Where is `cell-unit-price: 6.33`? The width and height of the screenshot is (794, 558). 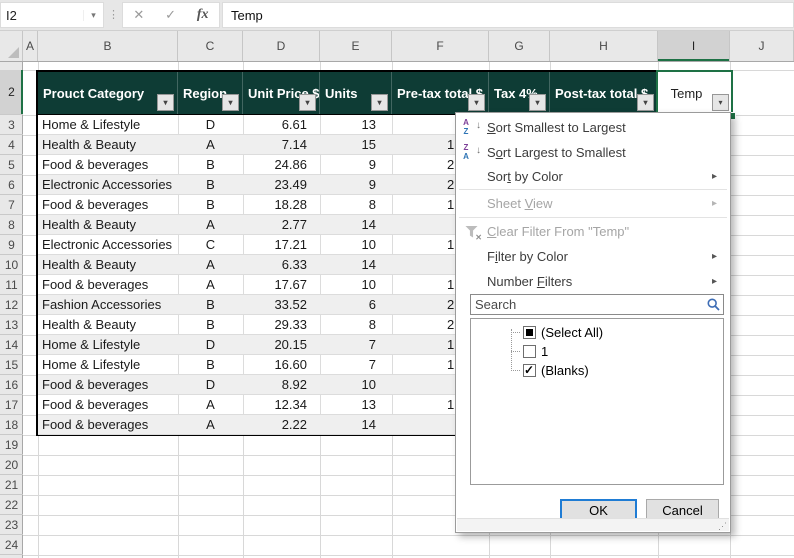 cell-unit-price: 6.33 is located at coordinates (275, 264).